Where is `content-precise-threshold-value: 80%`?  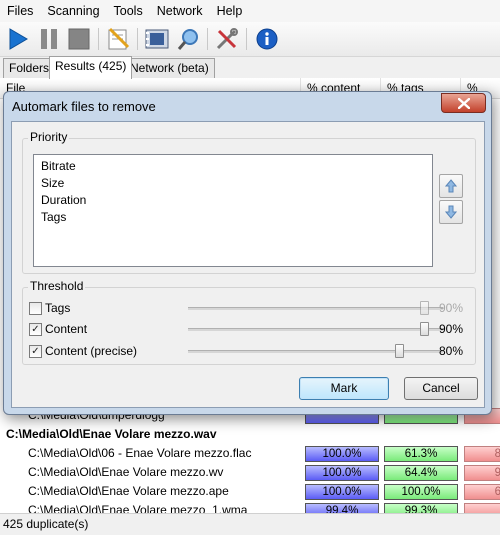 content-precise-threshold-value: 80% is located at coordinates (450, 351).